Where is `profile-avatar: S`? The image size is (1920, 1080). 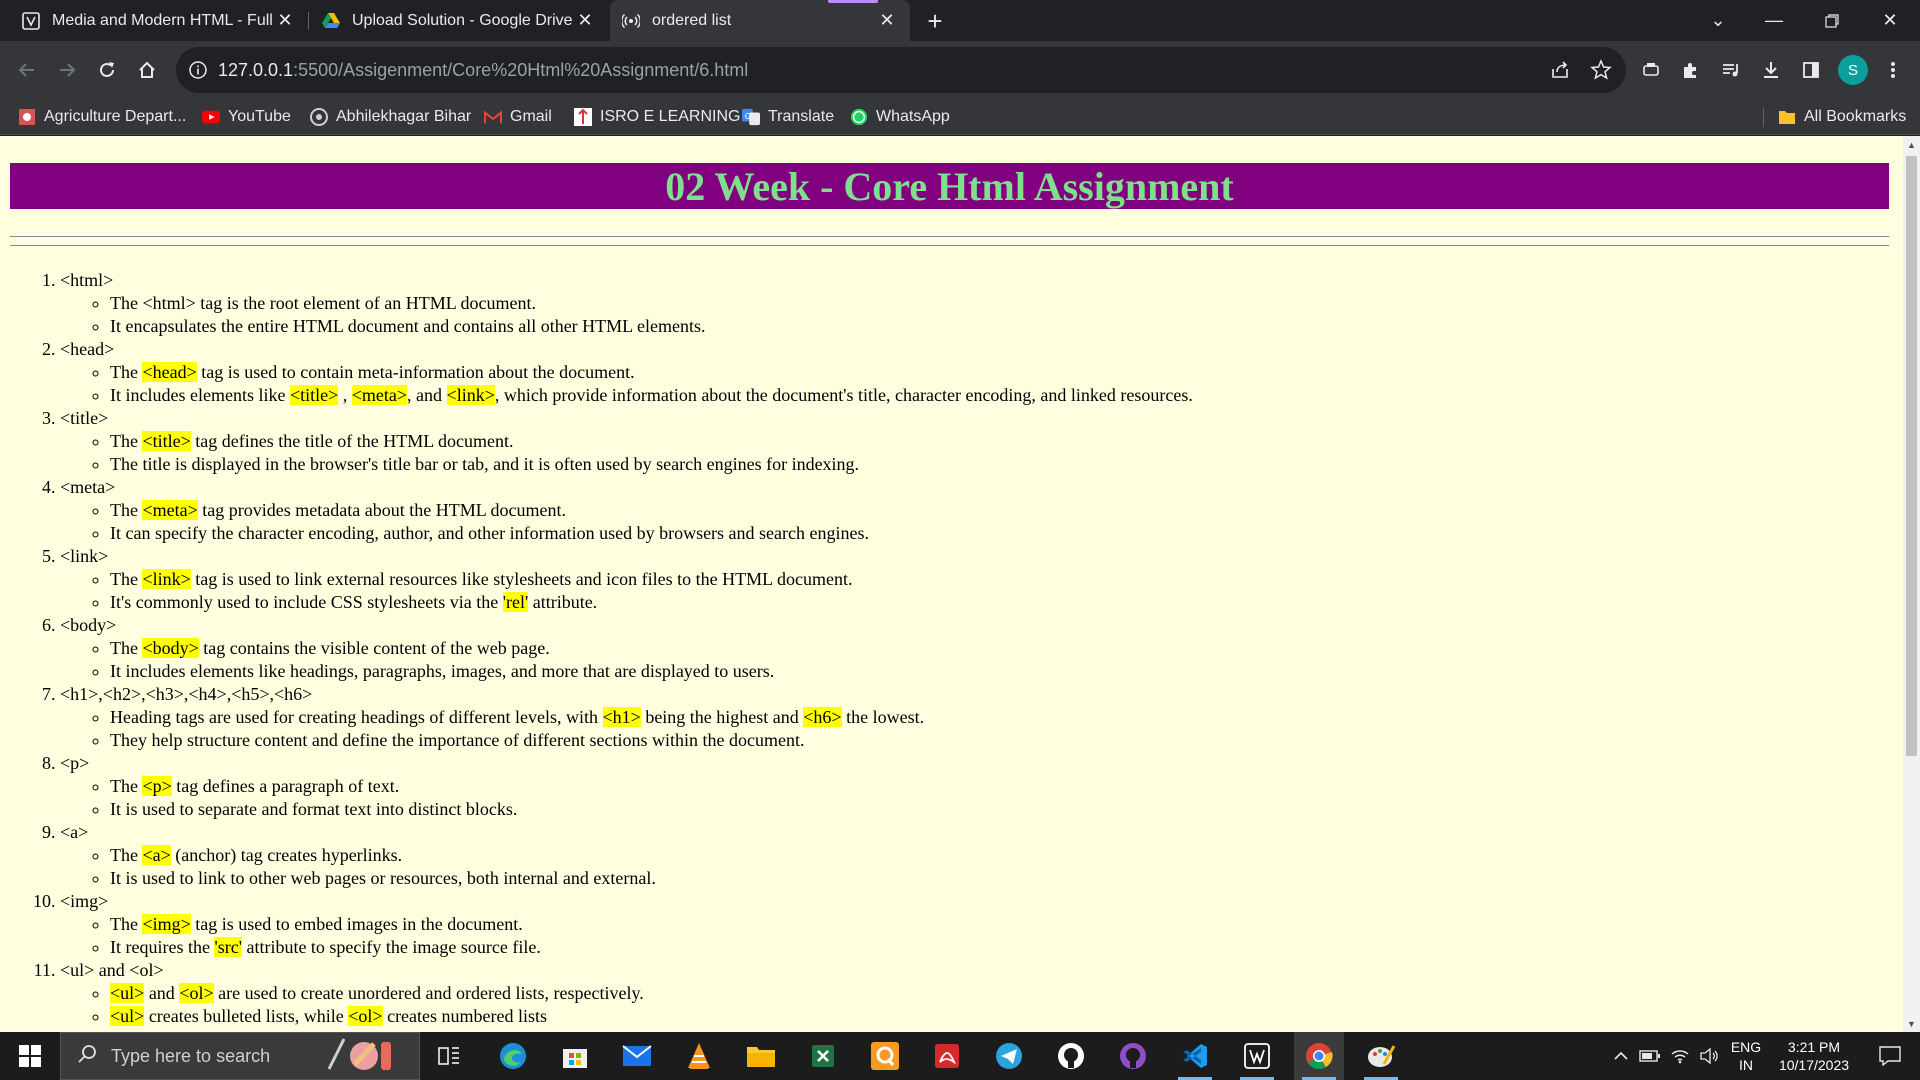 profile-avatar: S is located at coordinates (1853, 70).